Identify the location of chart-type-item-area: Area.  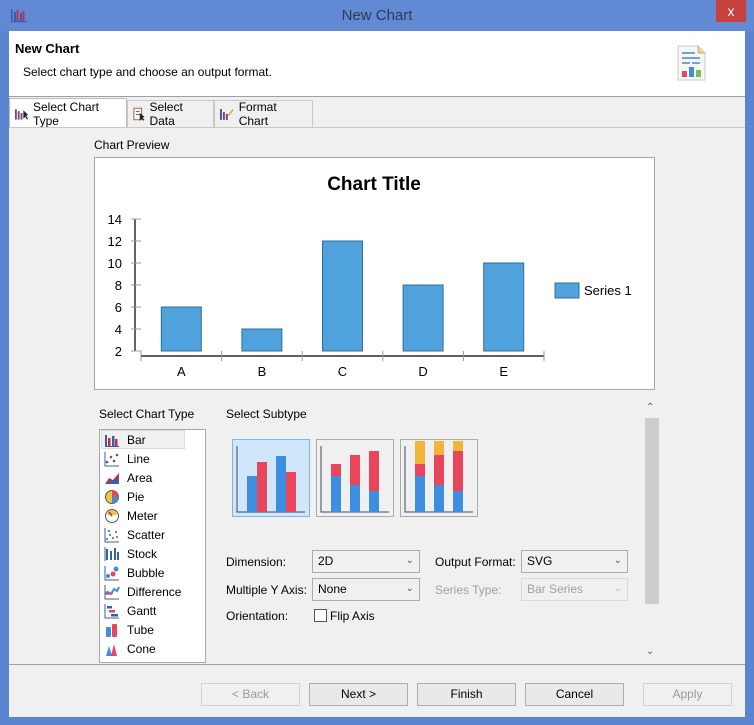
(152, 477).